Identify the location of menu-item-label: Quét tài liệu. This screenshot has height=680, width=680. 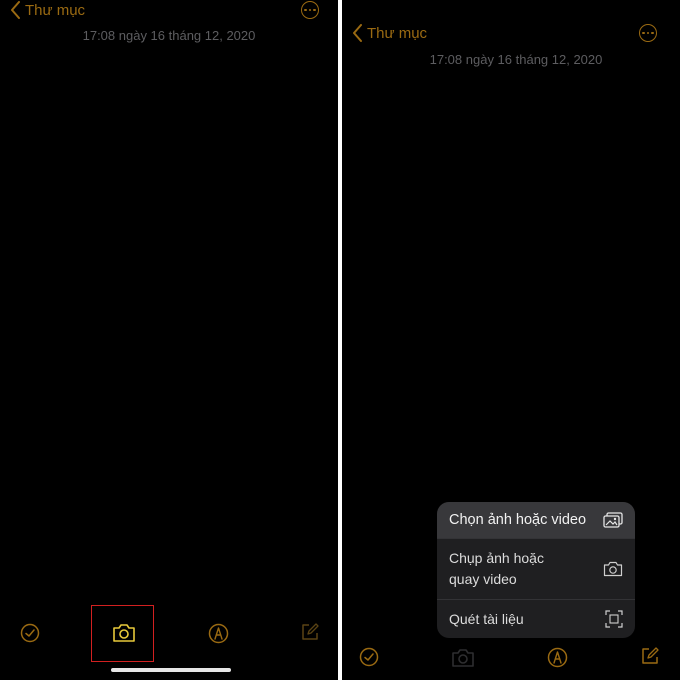
(486, 618).